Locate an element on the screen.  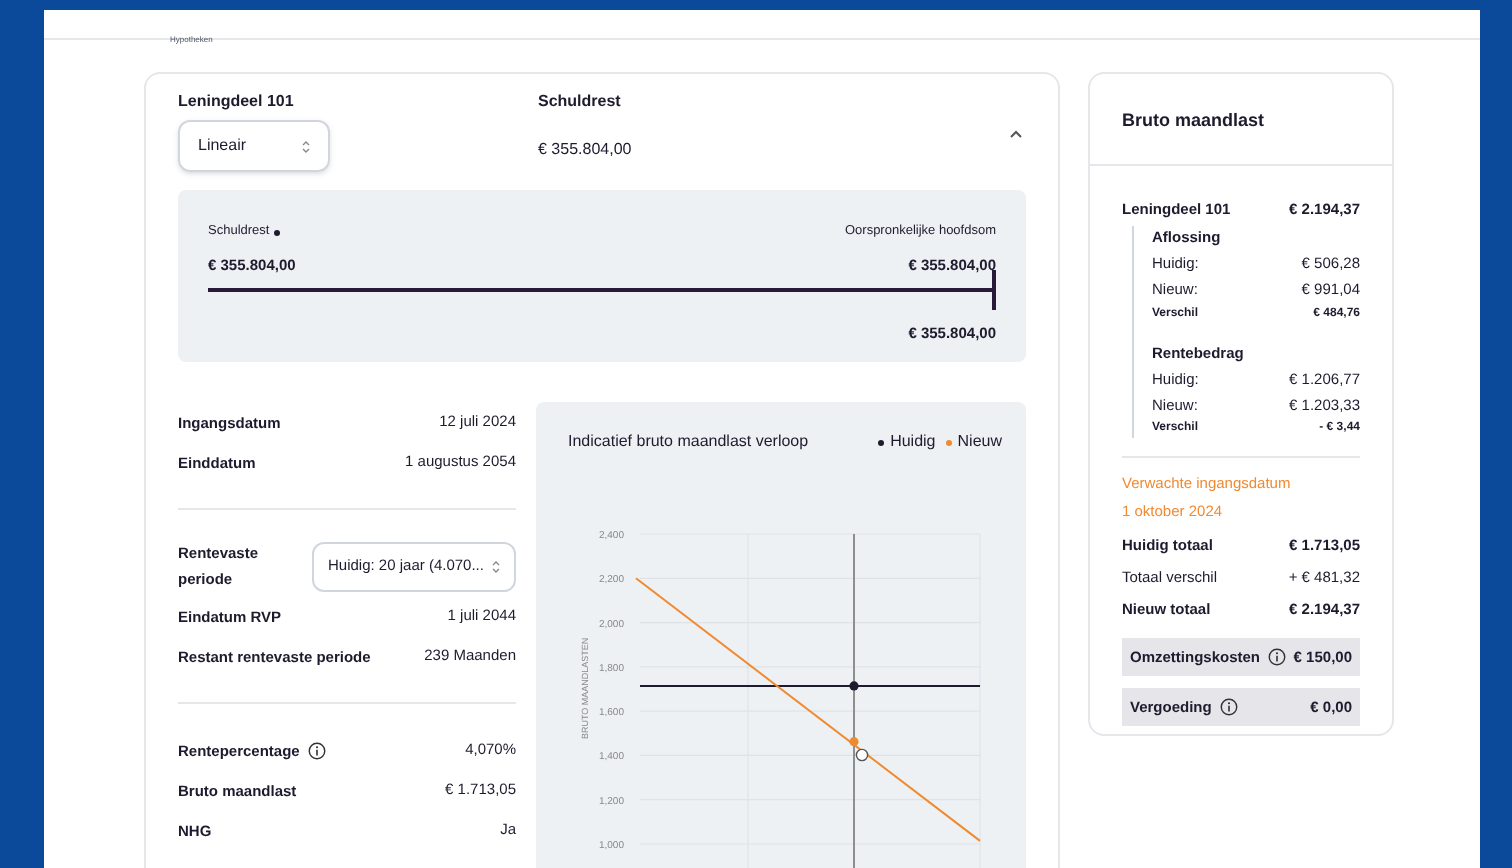
legend-label: Nieuw is located at coordinates (979, 442).